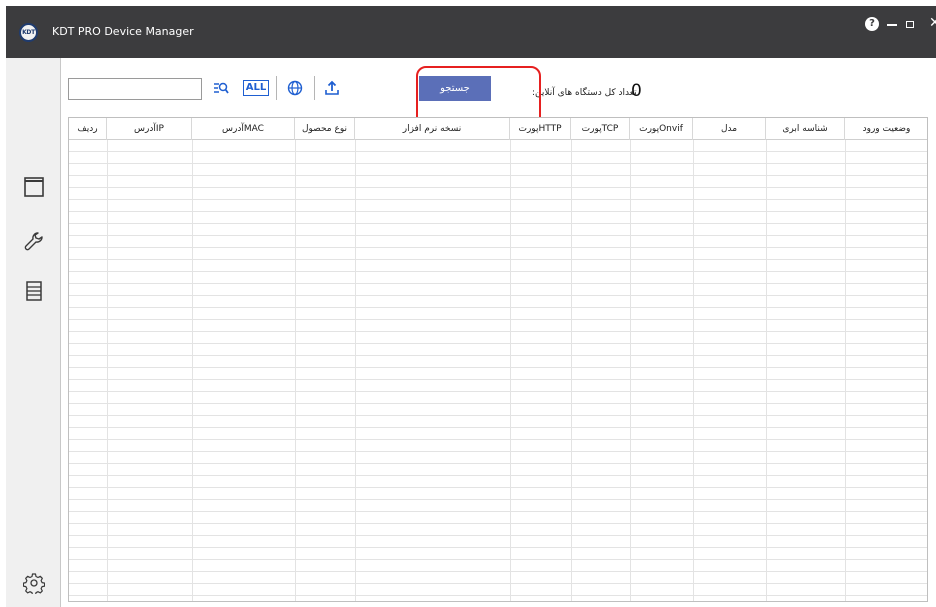 The image size is (936, 607). Describe the element at coordinates (892, 25) in the screenshot. I see `minimize-button` at that location.